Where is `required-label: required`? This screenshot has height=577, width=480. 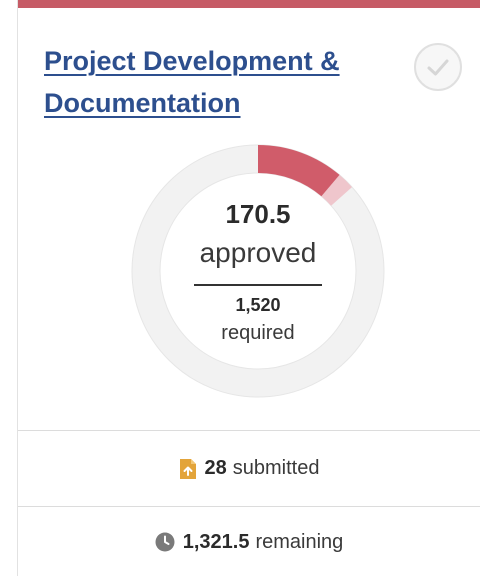
required-label: required is located at coordinates (258, 333).